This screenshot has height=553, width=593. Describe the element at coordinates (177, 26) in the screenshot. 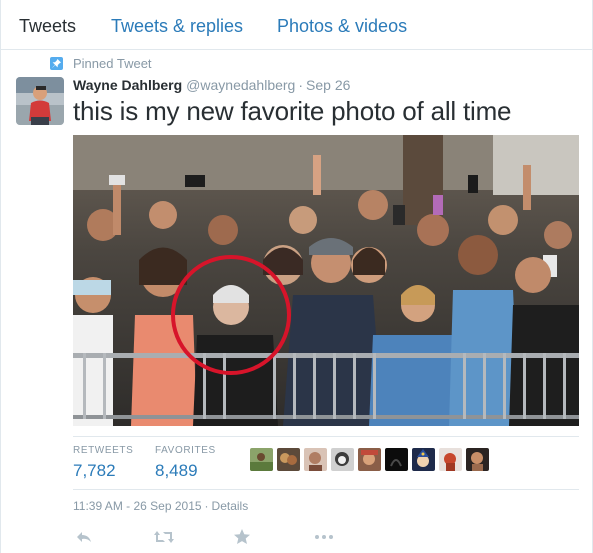

I see `tab-tweets-and-replies: Tweets & replies` at that location.